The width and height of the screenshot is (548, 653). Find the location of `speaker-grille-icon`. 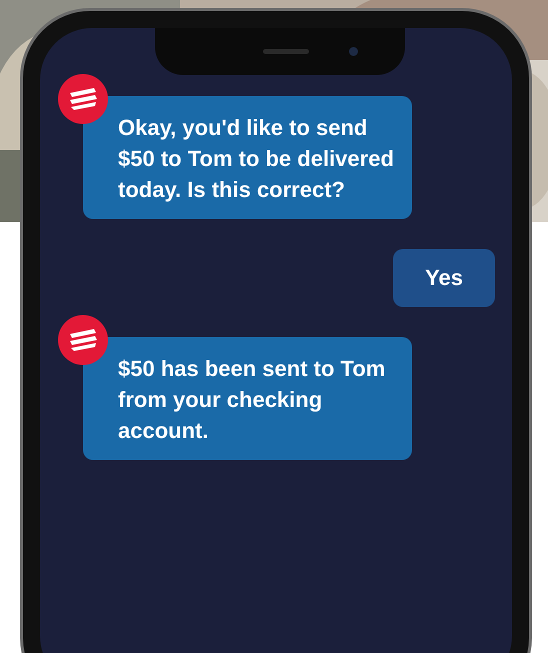

speaker-grille-icon is located at coordinates (285, 51).